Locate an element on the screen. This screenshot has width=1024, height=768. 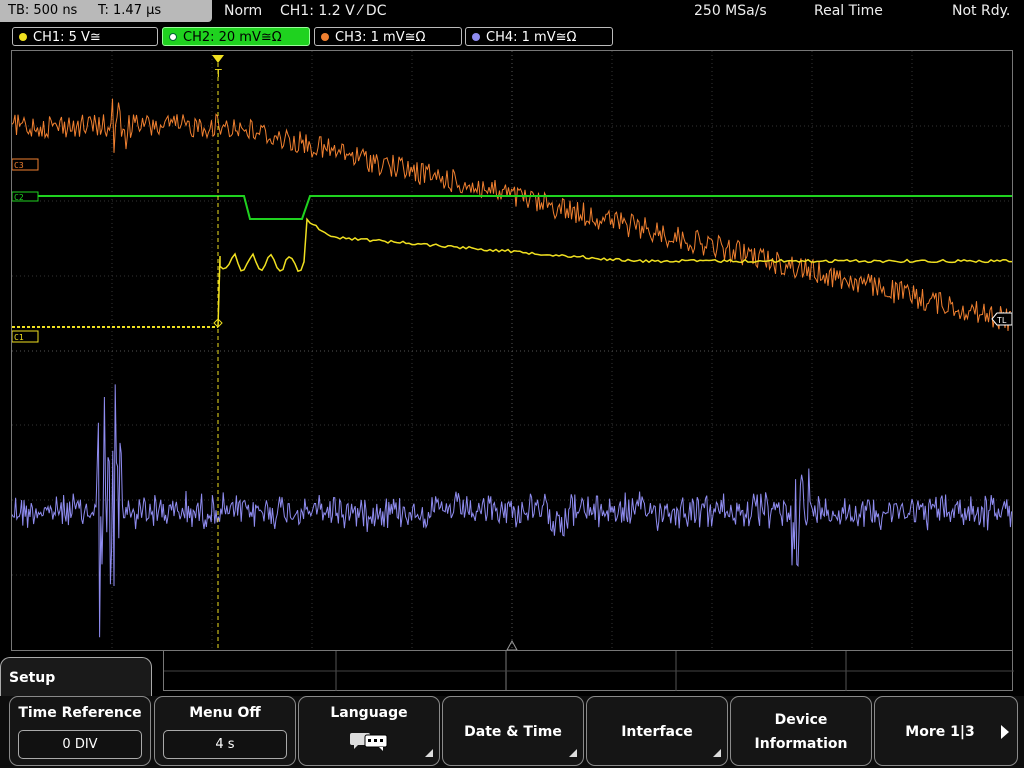
menu-off-softkey: Menu Off 4 s is located at coordinates (225, 731).